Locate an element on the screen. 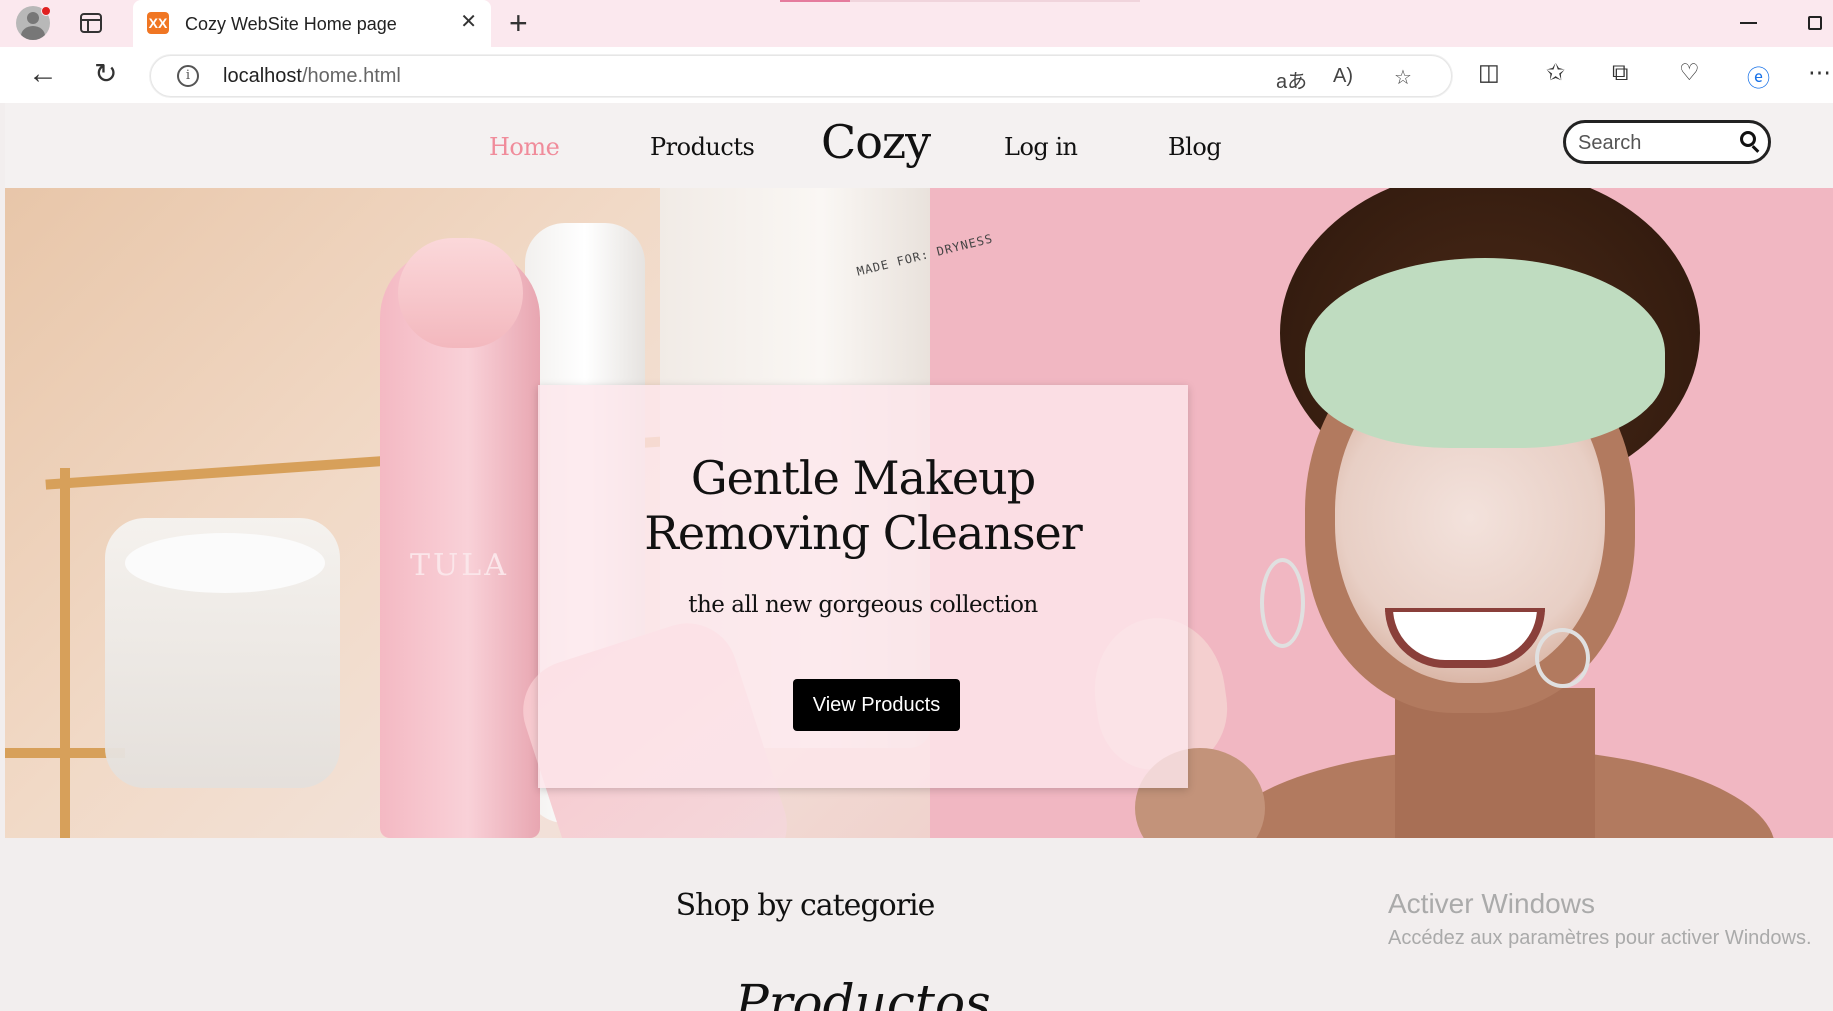 The height and width of the screenshot is (1011, 1833). category-script-heading: Productos is located at coordinates (863, 992).